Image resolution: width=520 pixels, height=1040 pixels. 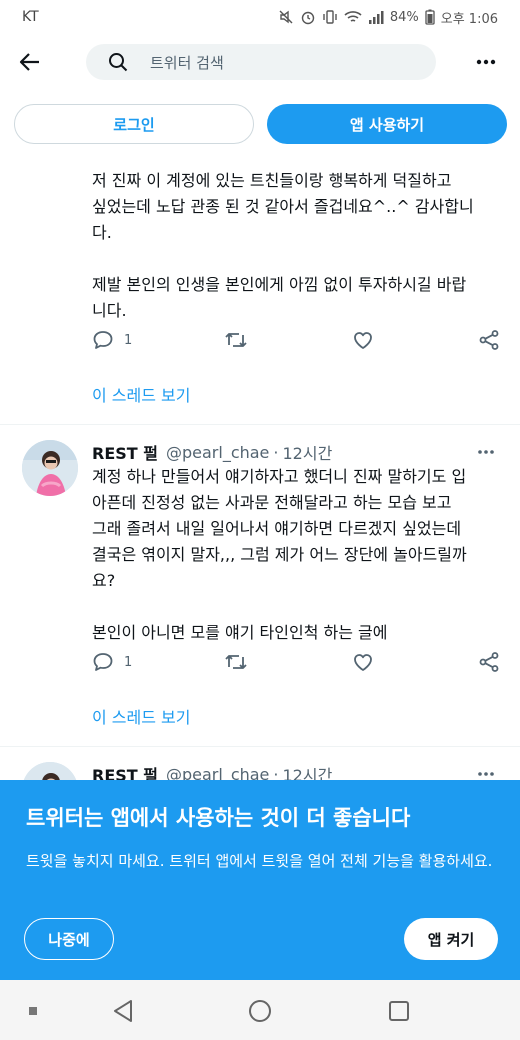 What do you see at coordinates (187, 62) in the screenshot?
I see `search-placeholder: 트위터 검색` at bounding box center [187, 62].